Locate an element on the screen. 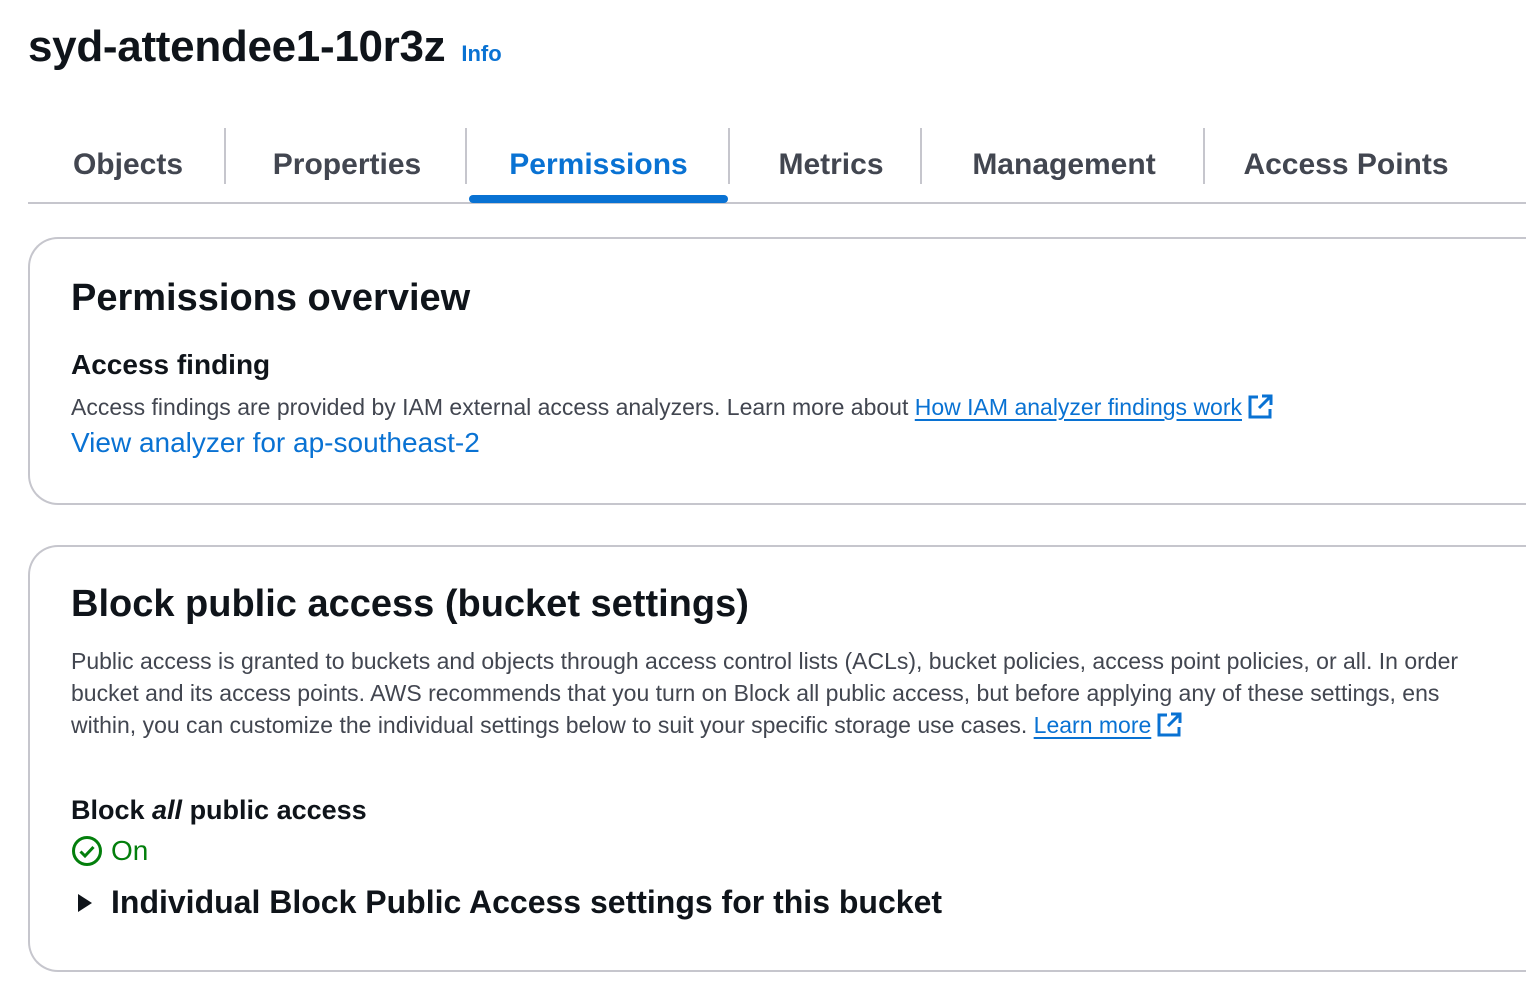 This screenshot has width=1526, height=994. tab-permissions-label: Permissions is located at coordinates (598, 164).